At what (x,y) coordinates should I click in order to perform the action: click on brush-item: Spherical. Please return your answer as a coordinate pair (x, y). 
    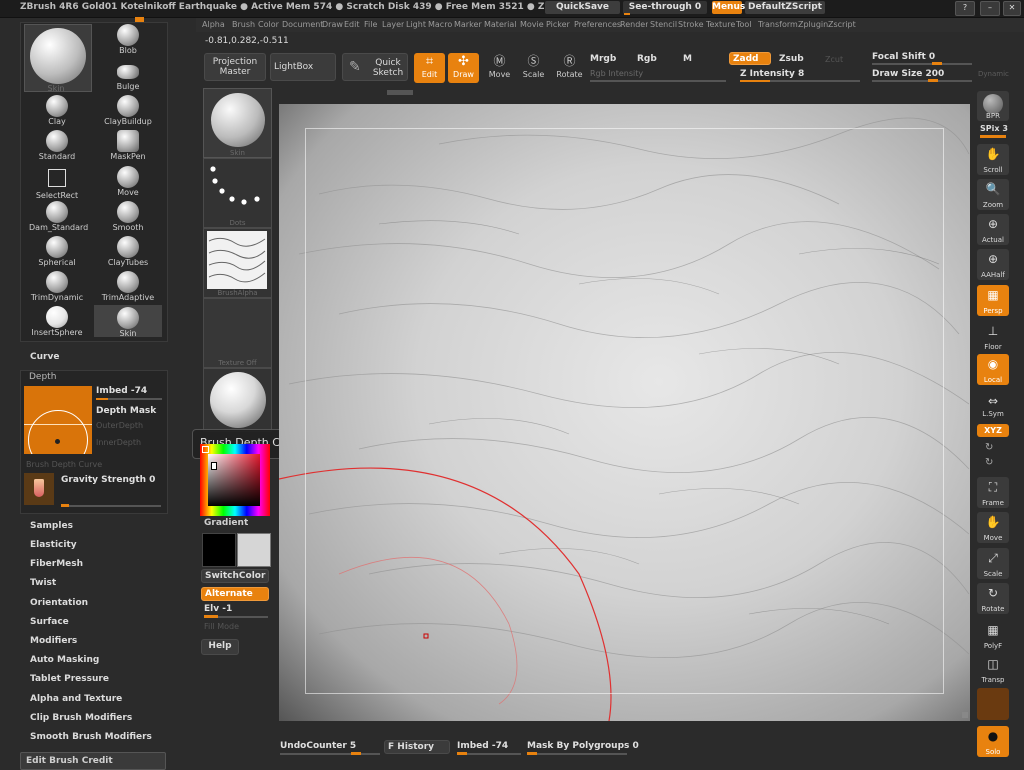
    Looking at the image, I should click on (57, 251).